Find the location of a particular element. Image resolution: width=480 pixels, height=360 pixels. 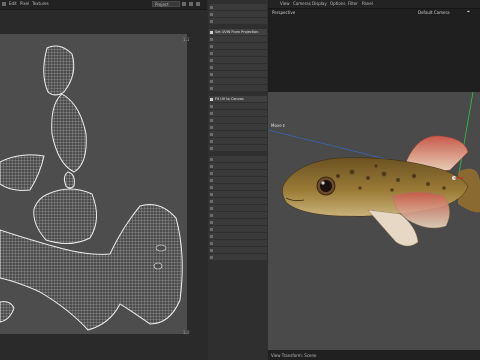

vp-menu-display: Display is located at coordinates (319, 3).